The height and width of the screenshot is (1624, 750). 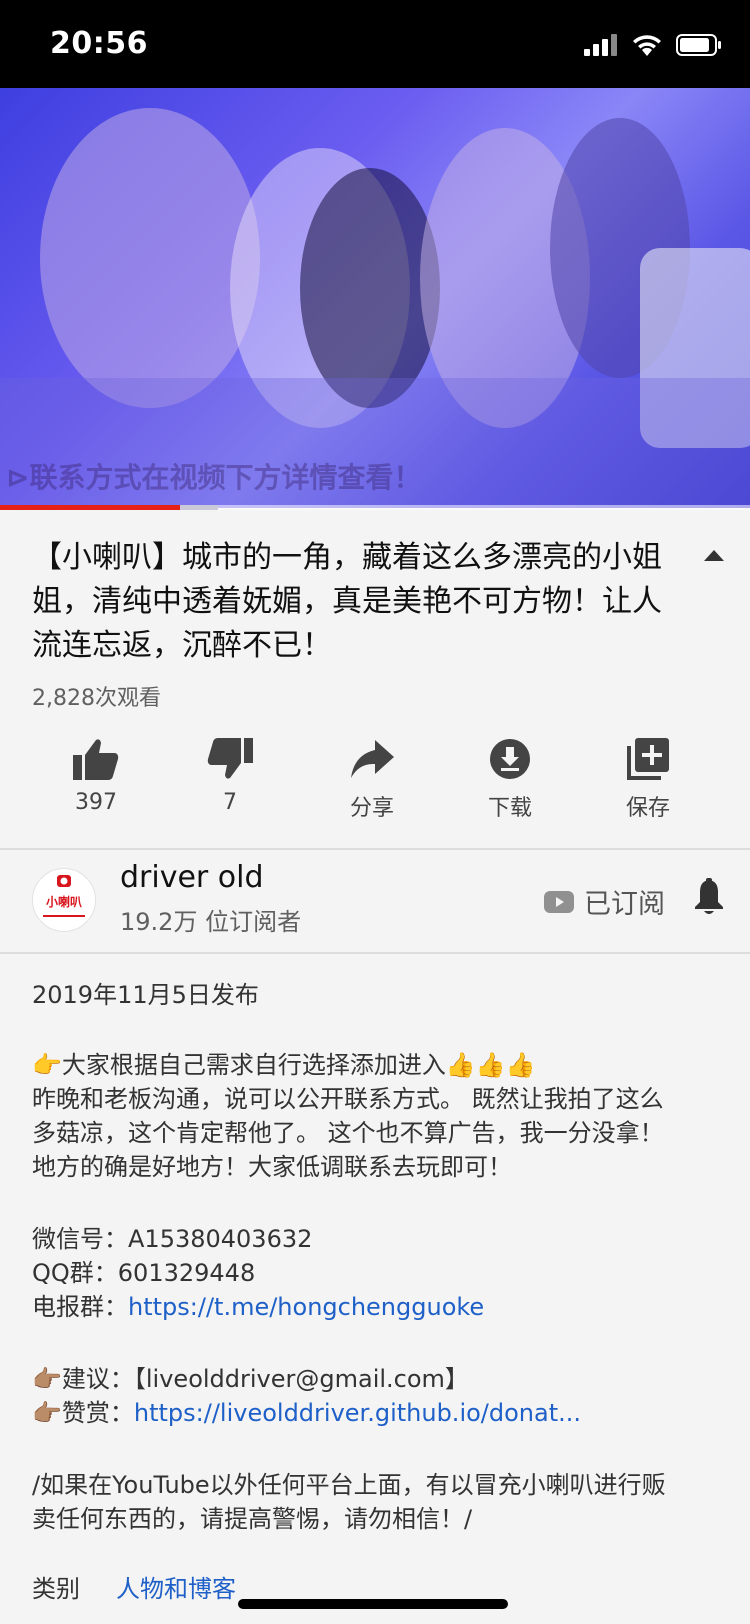 I want to click on channel-avatar-text: 小喇叭, so click(x=63, y=902).